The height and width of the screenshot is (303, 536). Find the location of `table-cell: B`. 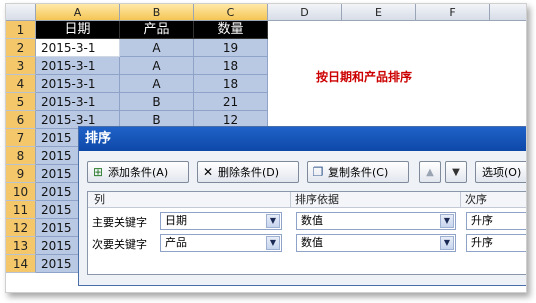

table-cell: B is located at coordinates (157, 102).